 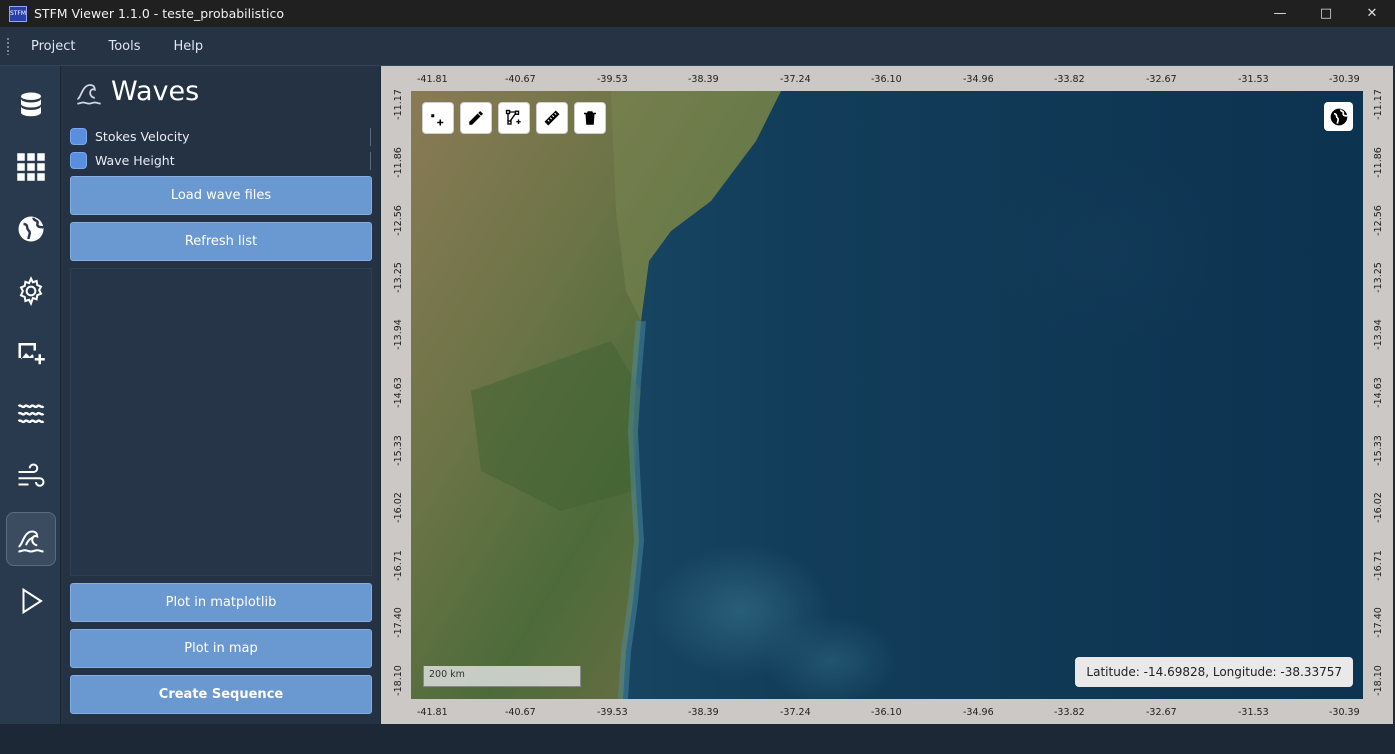 What do you see at coordinates (221, 602) in the screenshot?
I see `plot-matplotlib-button: Plot in matplotlib` at bounding box center [221, 602].